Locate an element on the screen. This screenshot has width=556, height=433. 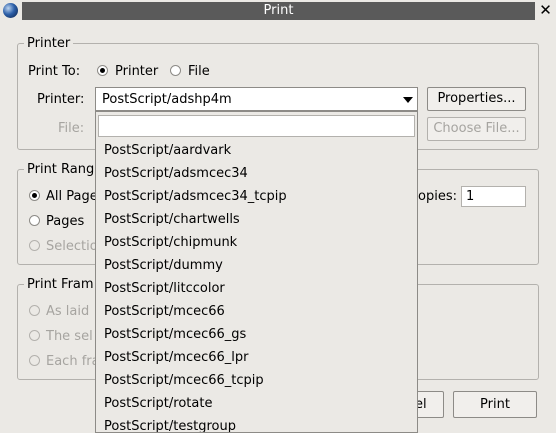
range-all-radio is located at coordinates (34, 195).